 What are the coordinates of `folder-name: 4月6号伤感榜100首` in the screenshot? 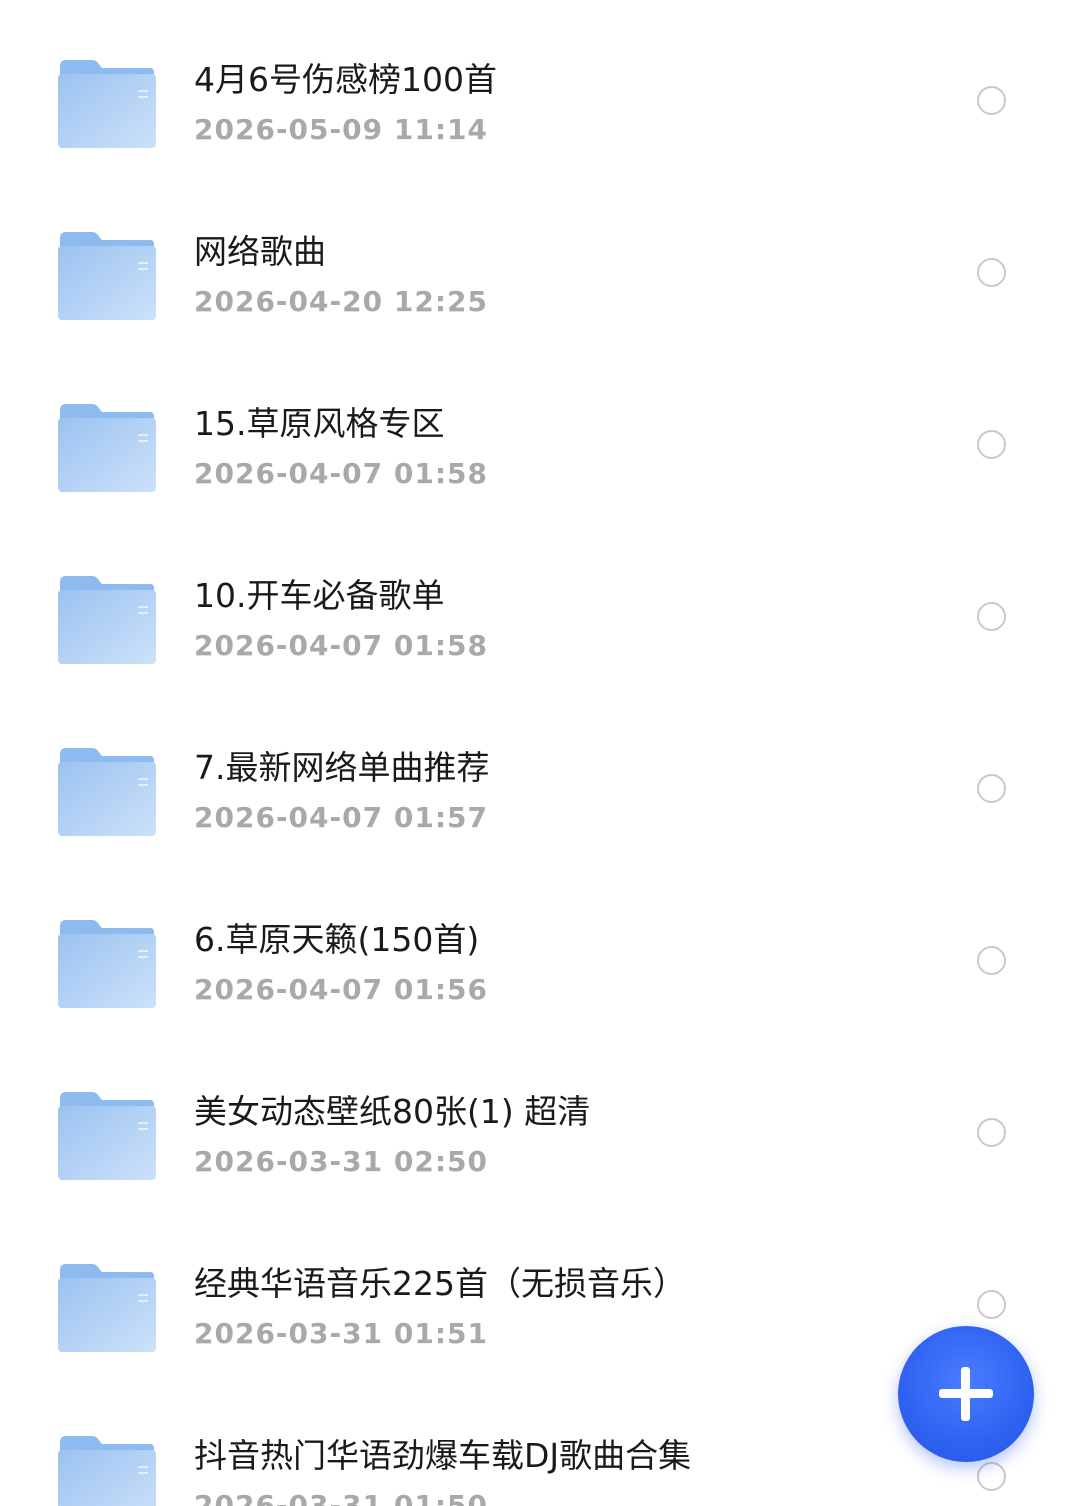 It's located at (345, 79).